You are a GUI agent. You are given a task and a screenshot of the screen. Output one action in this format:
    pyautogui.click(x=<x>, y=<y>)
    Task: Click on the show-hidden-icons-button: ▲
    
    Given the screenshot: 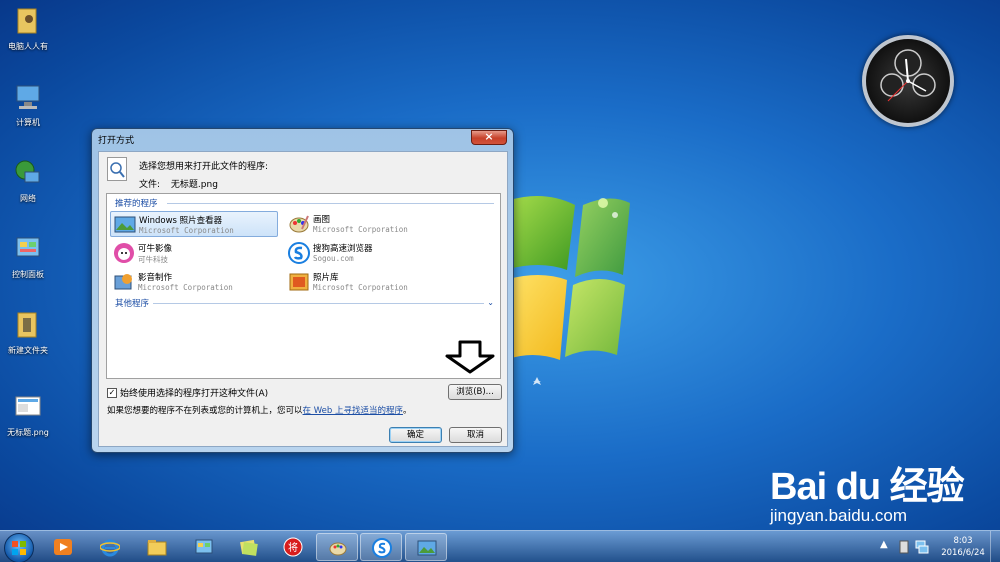 What is the action you would take?
    pyautogui.click(x=884, y=544)
    